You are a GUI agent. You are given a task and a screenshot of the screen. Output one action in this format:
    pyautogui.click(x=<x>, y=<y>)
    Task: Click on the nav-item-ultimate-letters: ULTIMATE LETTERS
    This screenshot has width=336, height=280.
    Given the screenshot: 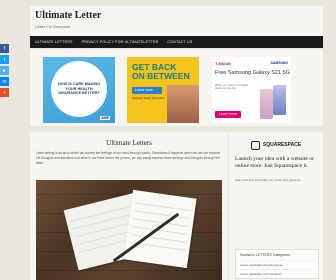 What is the action you would take?
    pyautogui.click(x=54, y=42)
    